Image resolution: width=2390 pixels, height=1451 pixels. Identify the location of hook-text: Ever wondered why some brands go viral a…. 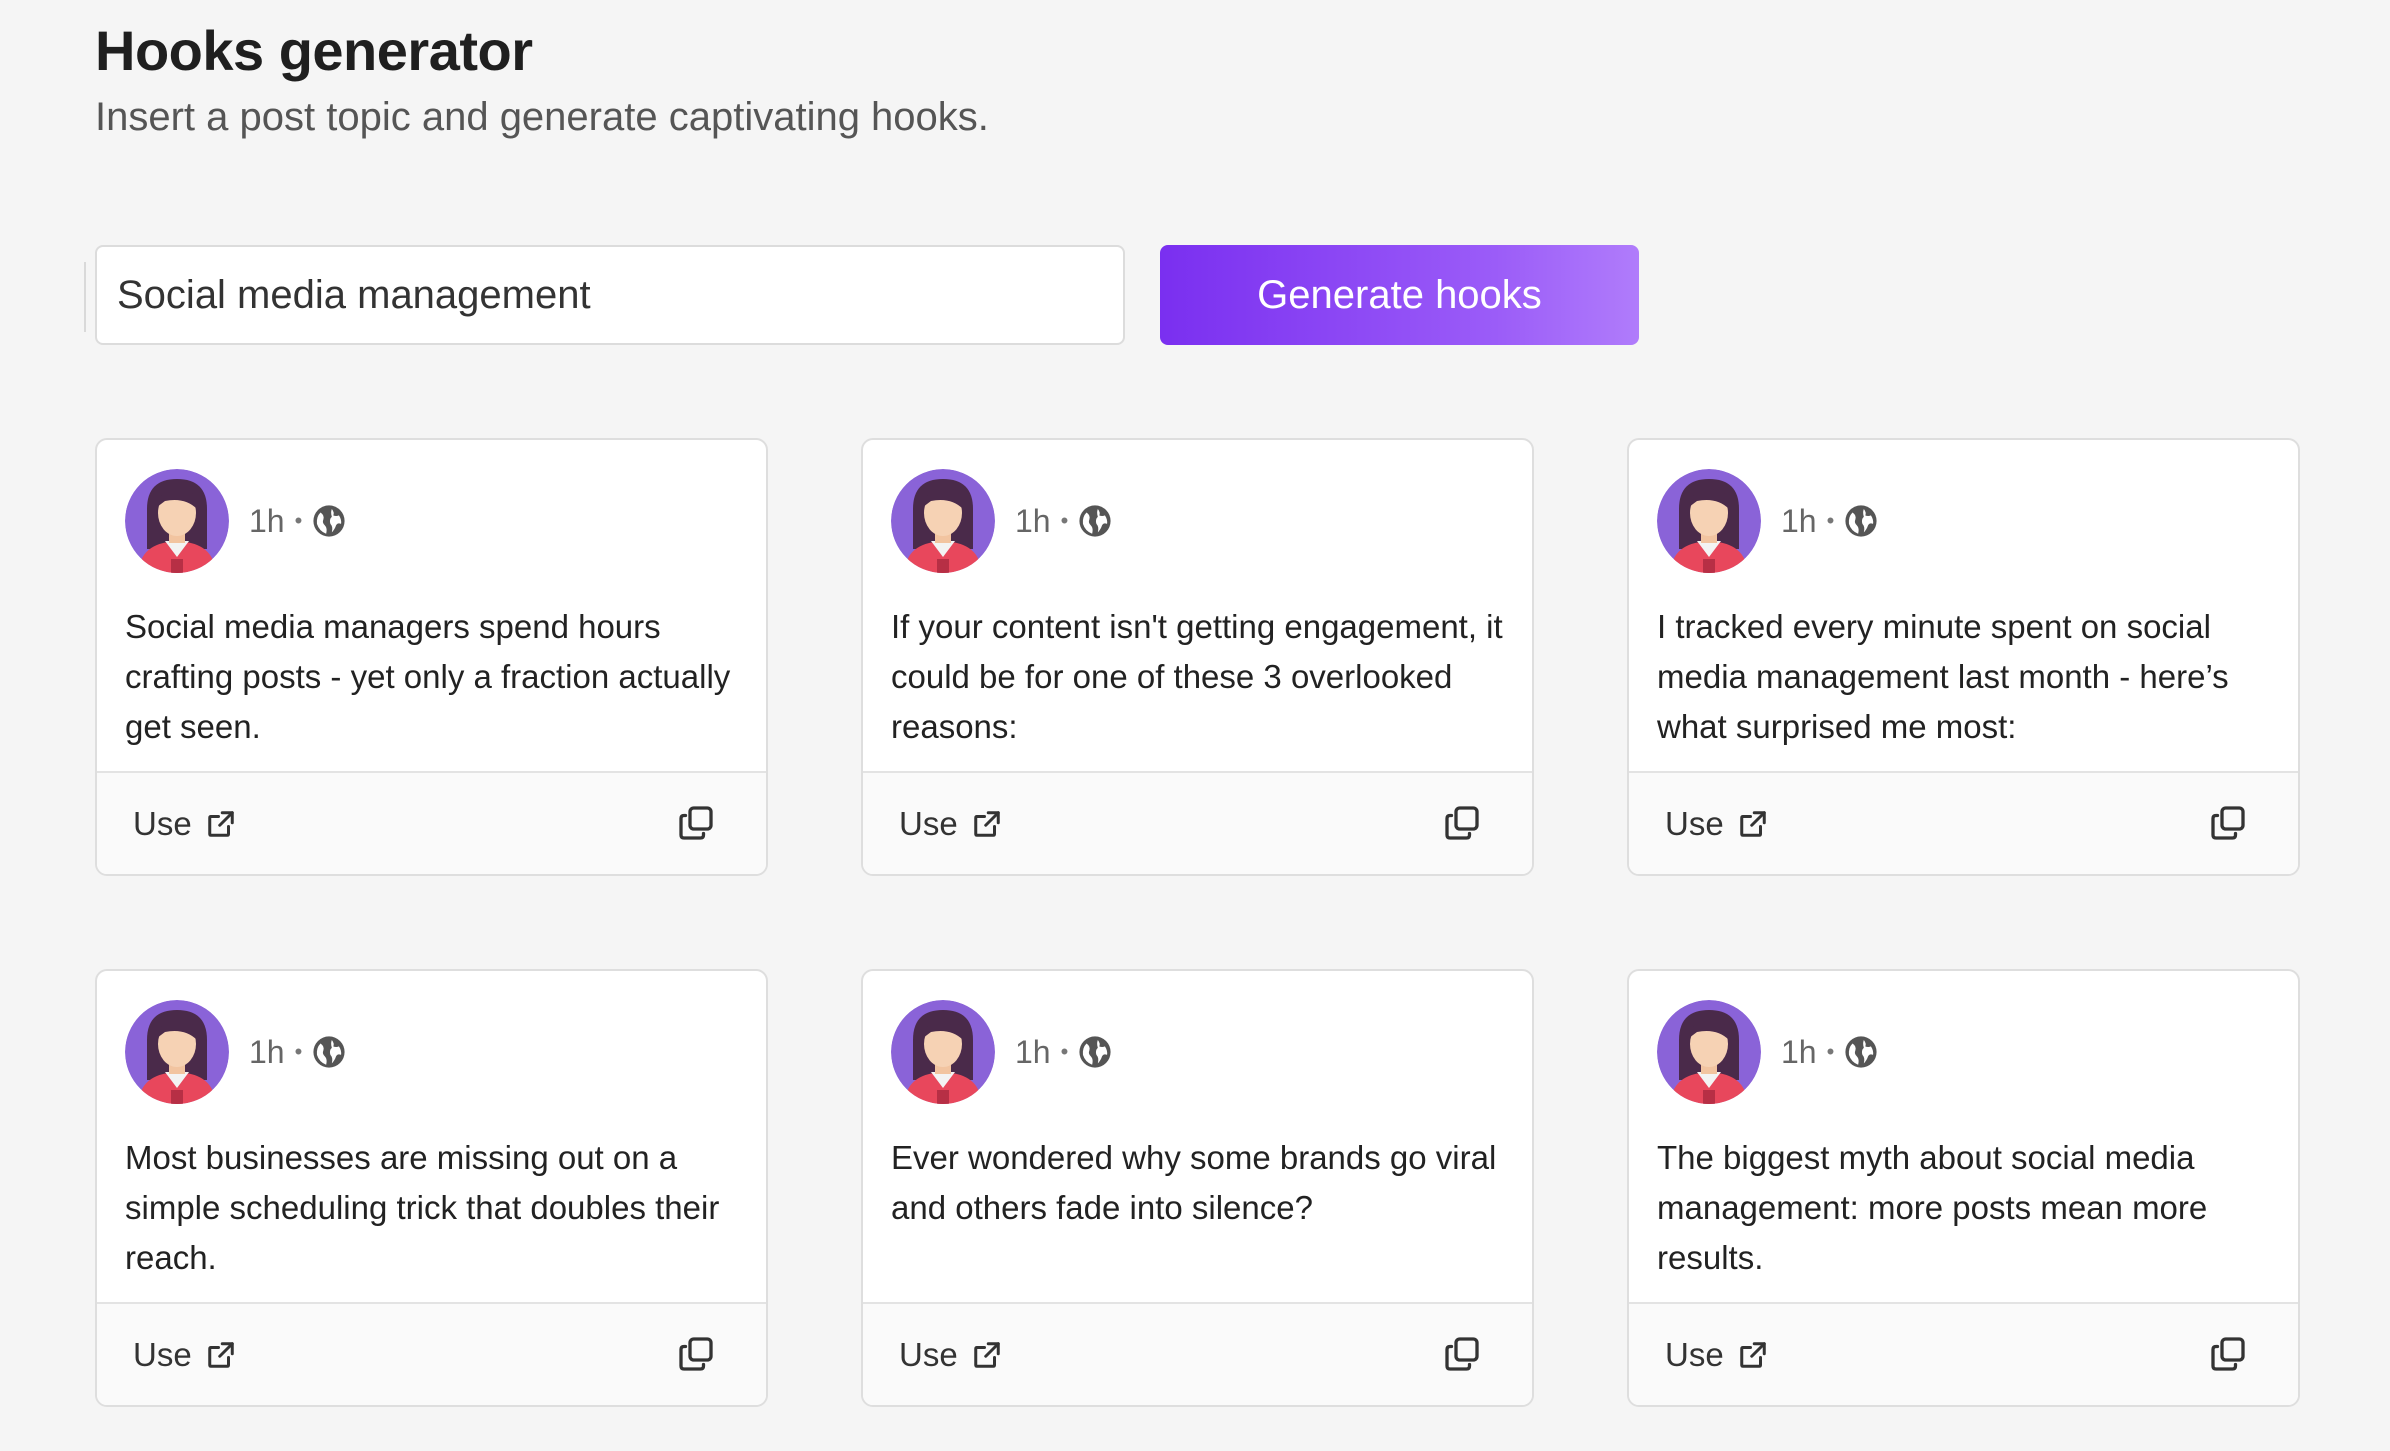
(1194, 1182).